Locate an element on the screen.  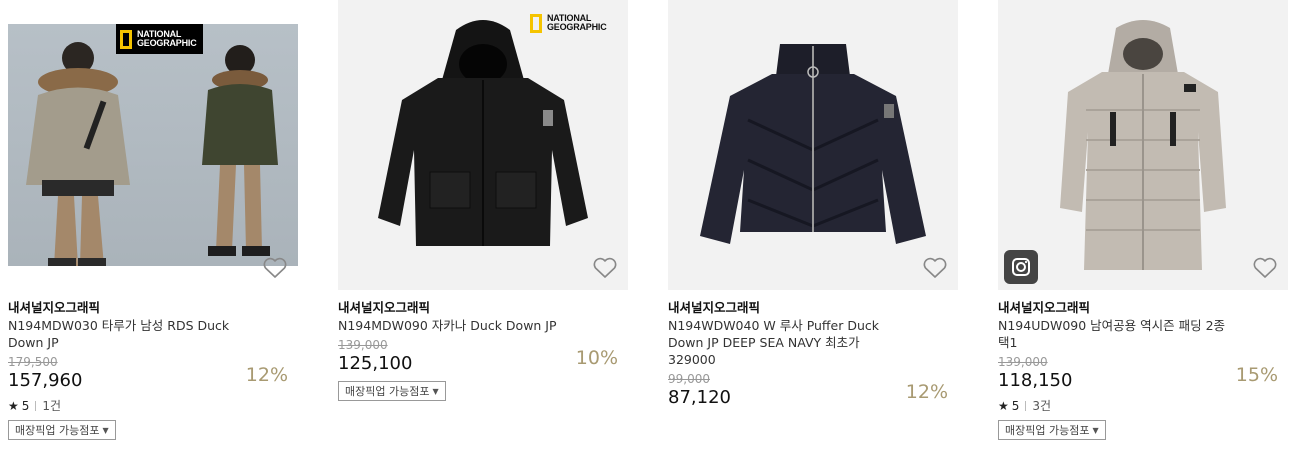
rating: ★ 5 1건 is located at coordinates (153, 406).